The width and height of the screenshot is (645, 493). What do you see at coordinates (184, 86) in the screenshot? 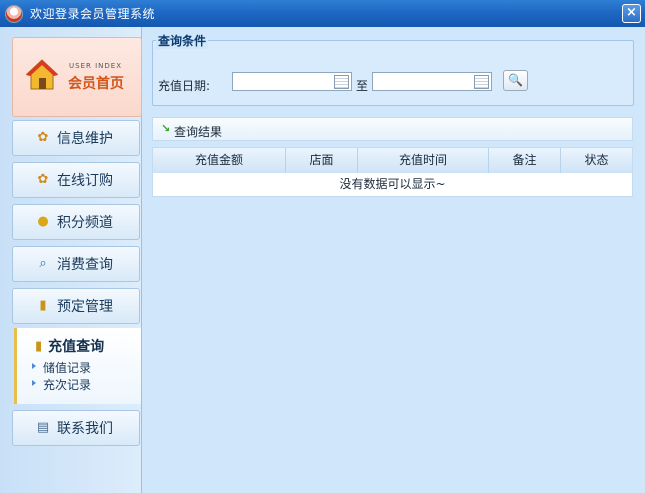
I see `date-label: 充值日期:` at bounding box center [184, 86].